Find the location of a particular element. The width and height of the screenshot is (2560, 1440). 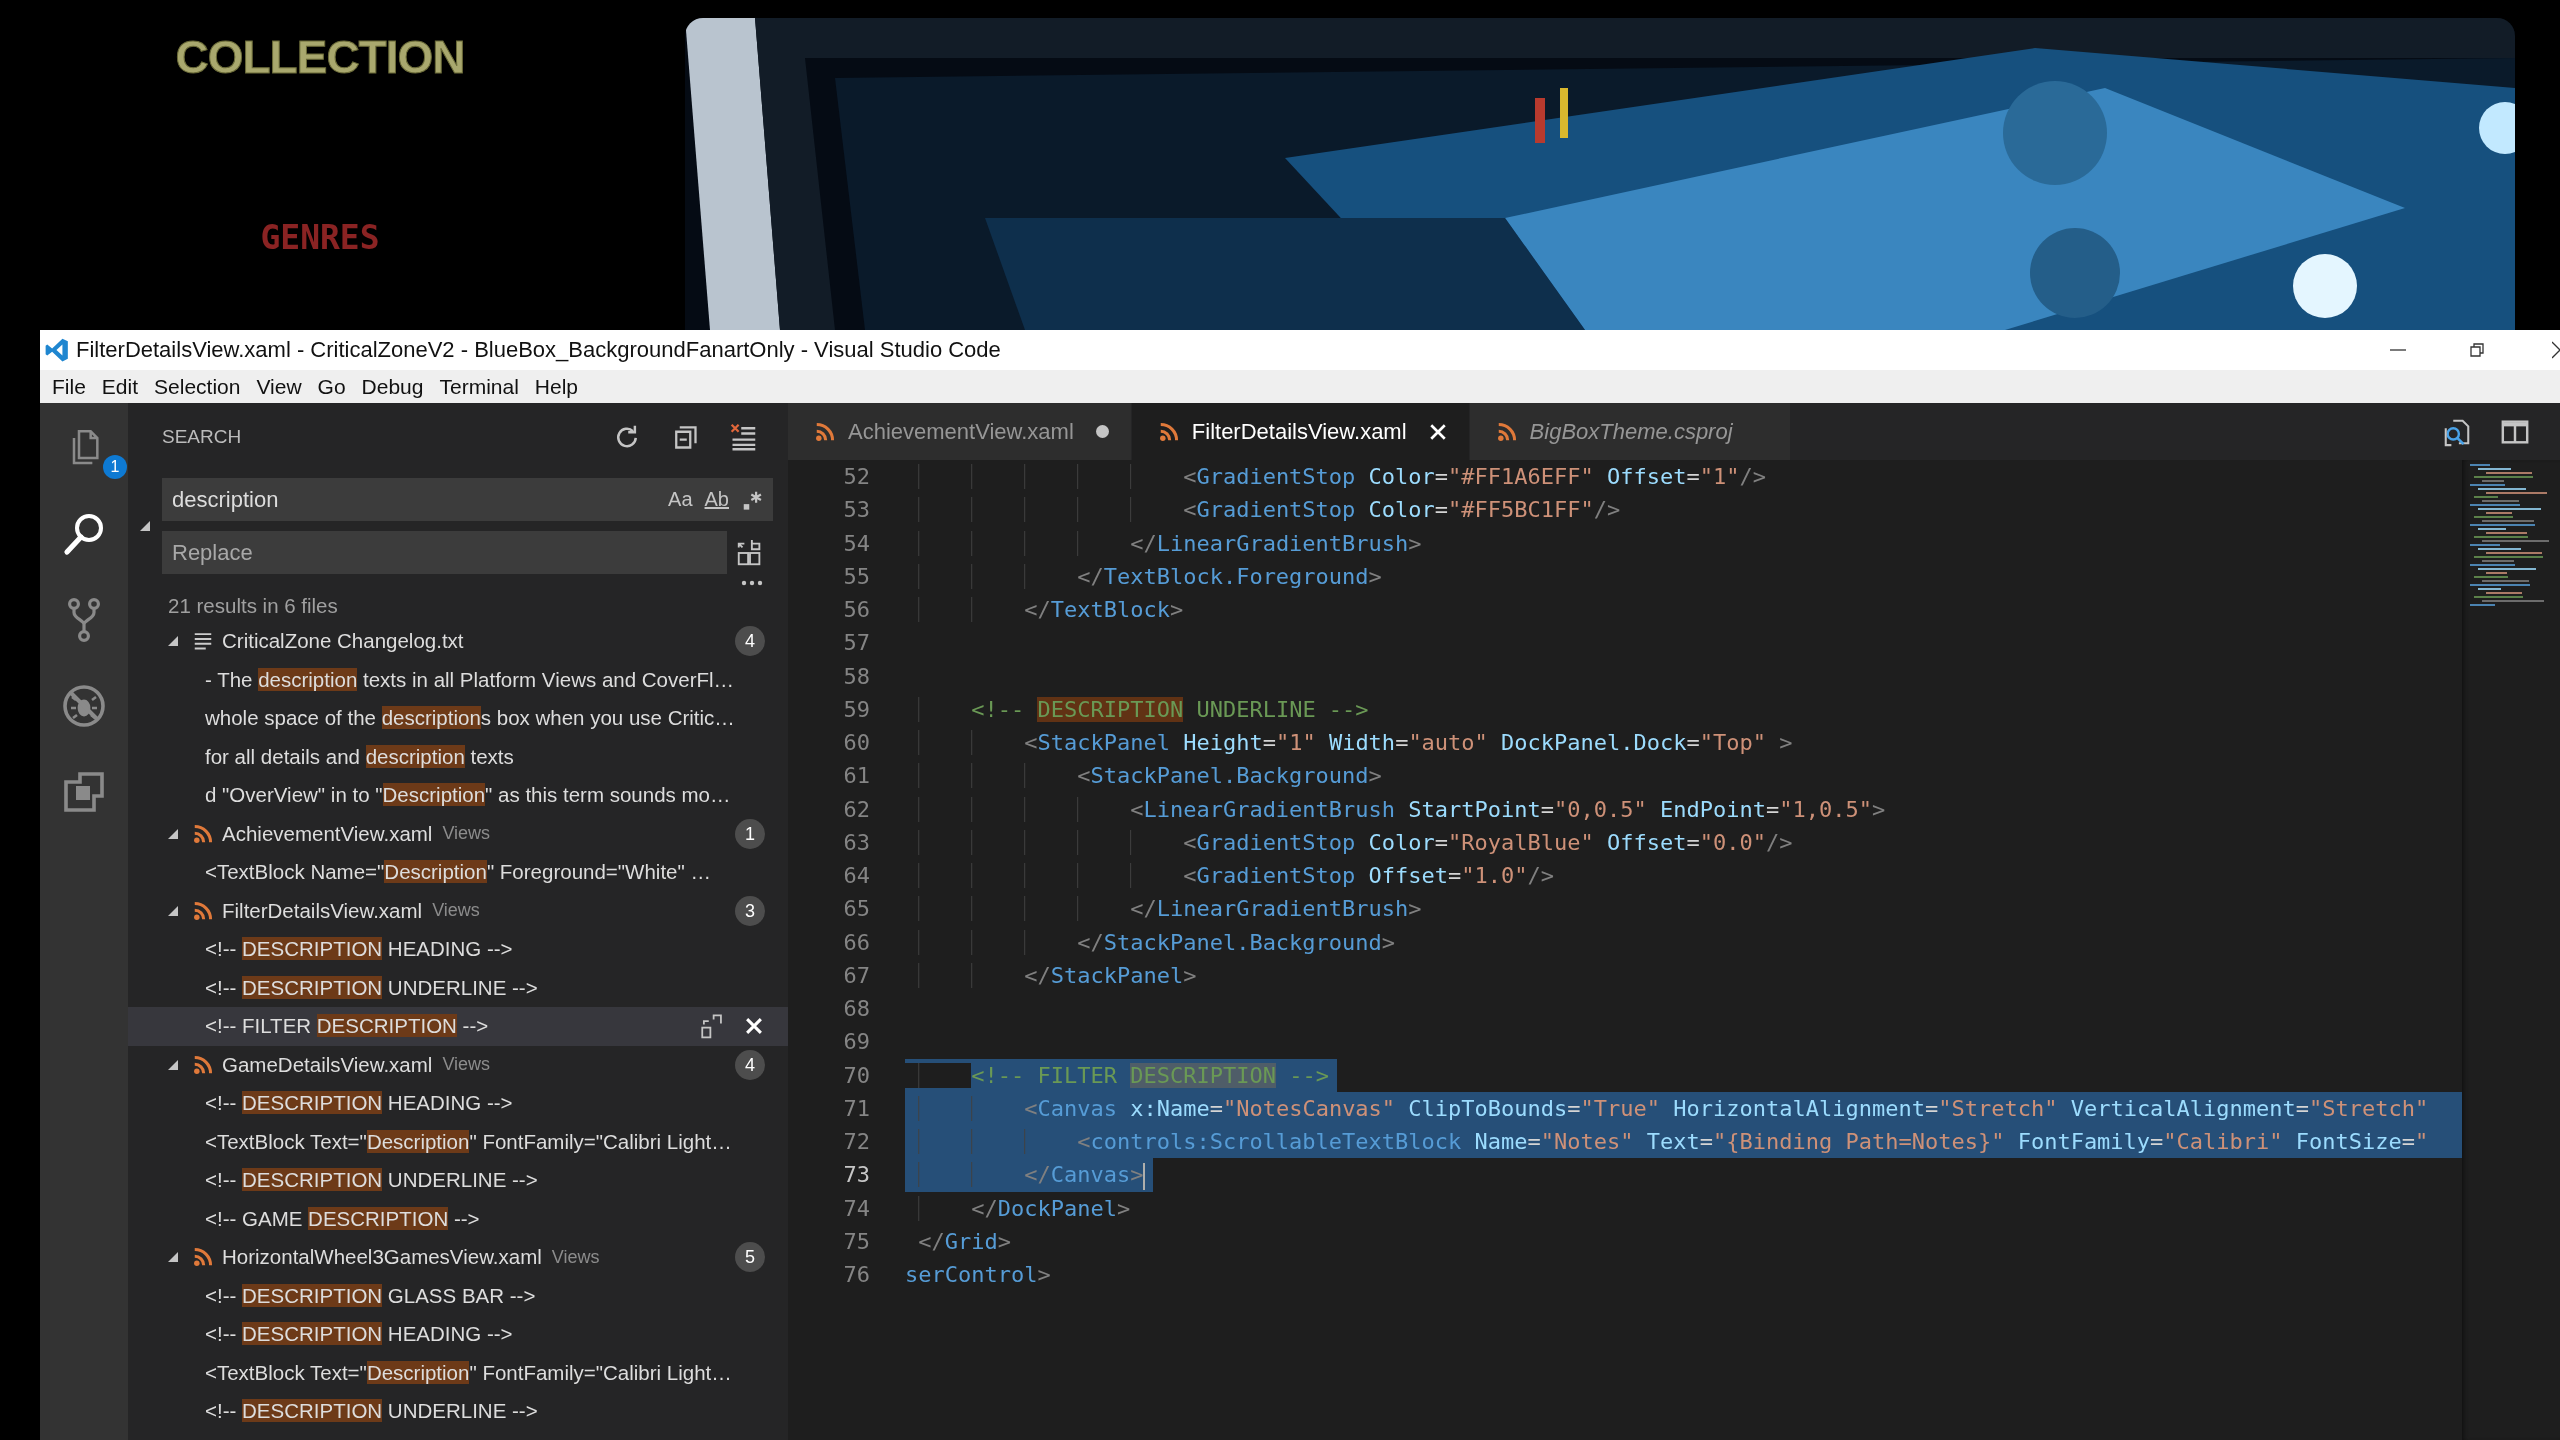

editor-tab: BigBoxTheme.csproj is located at coordinates (1630, 431).